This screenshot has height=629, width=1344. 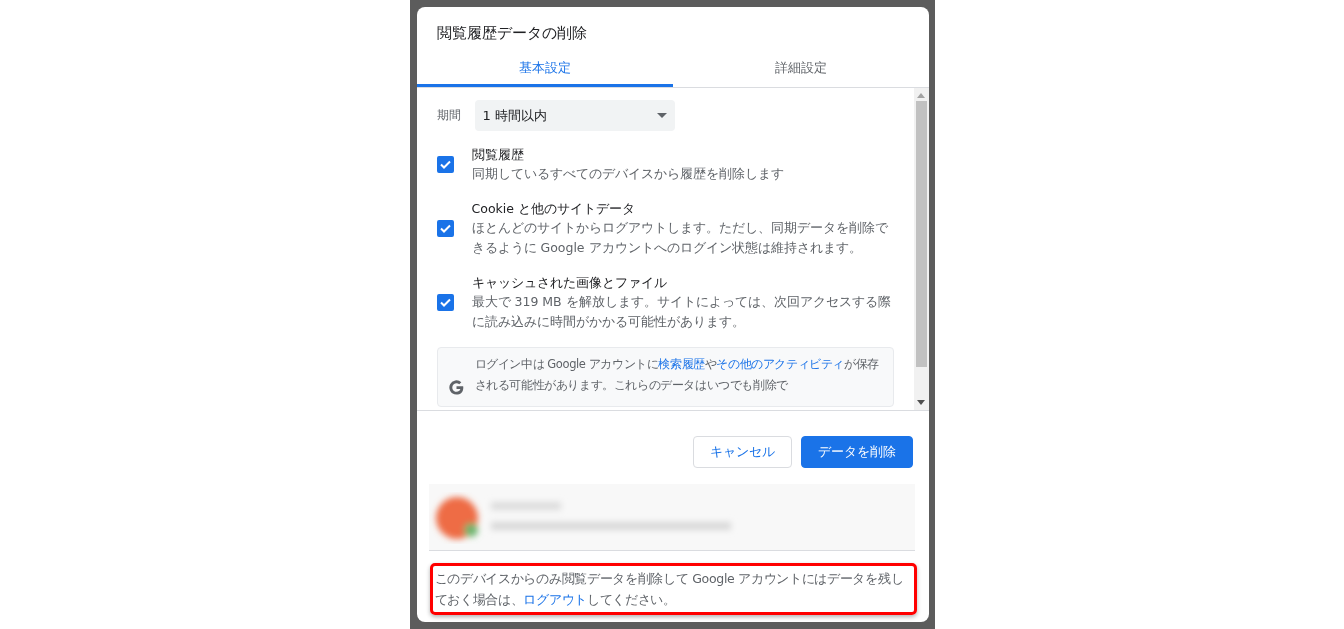 I want to click on period-label: 期間, so click(x=448, y=115).